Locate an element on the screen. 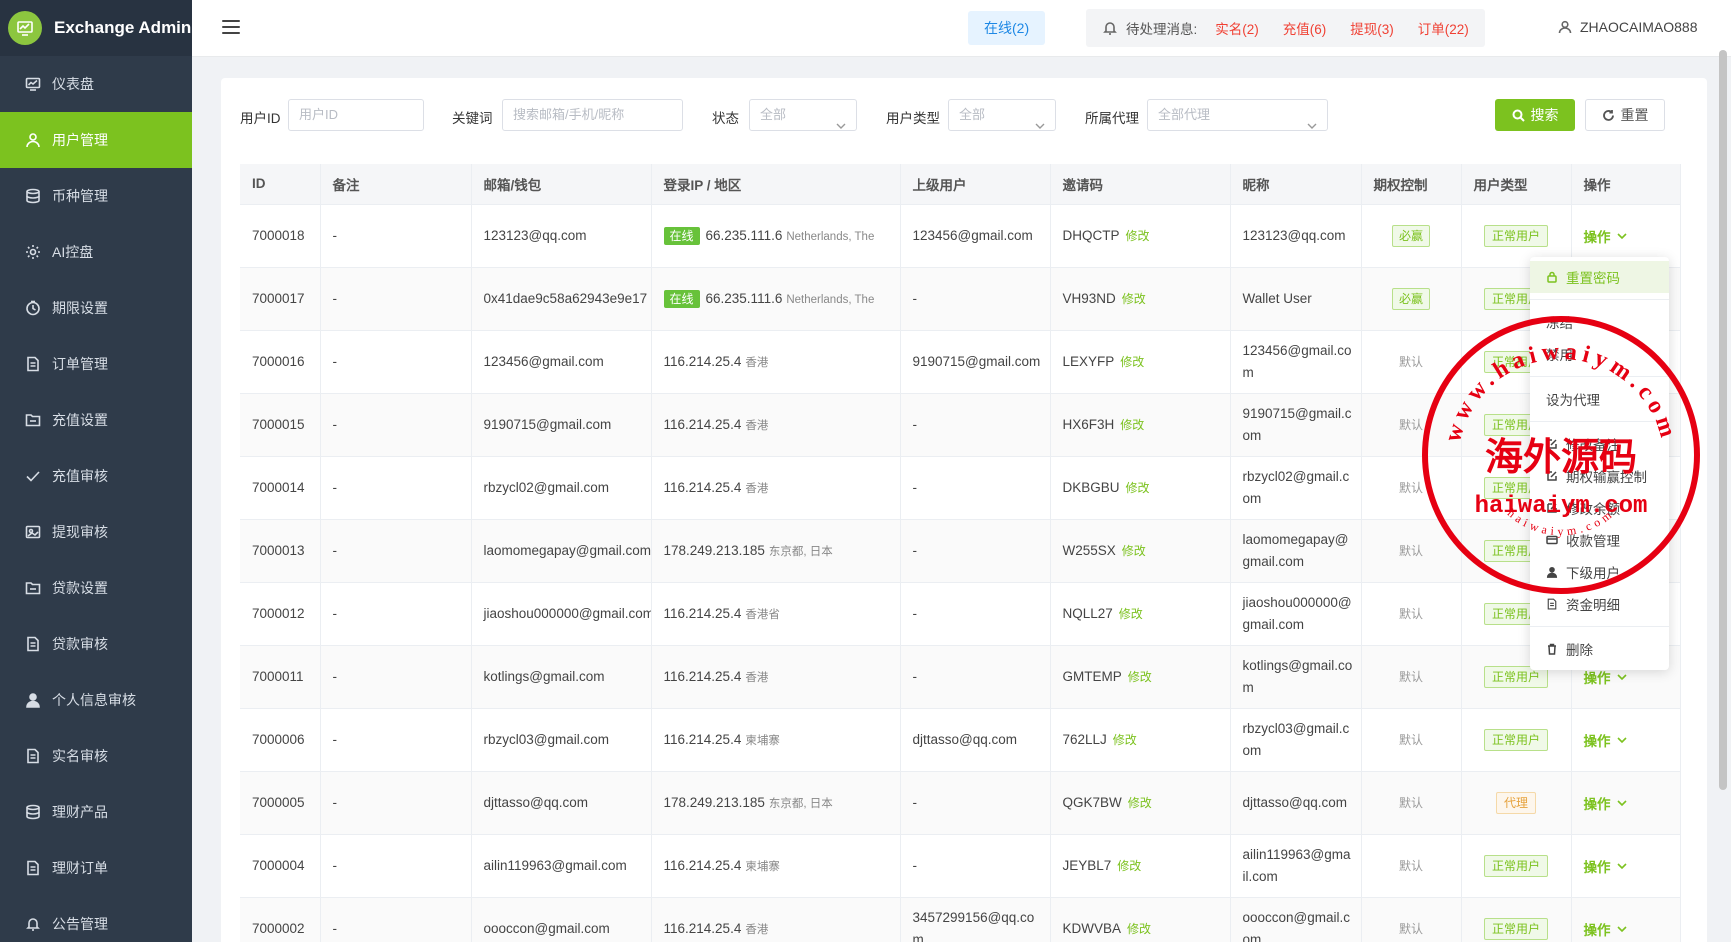  pending-order-link: 订单(22) is located at coordinates (1443, 28).